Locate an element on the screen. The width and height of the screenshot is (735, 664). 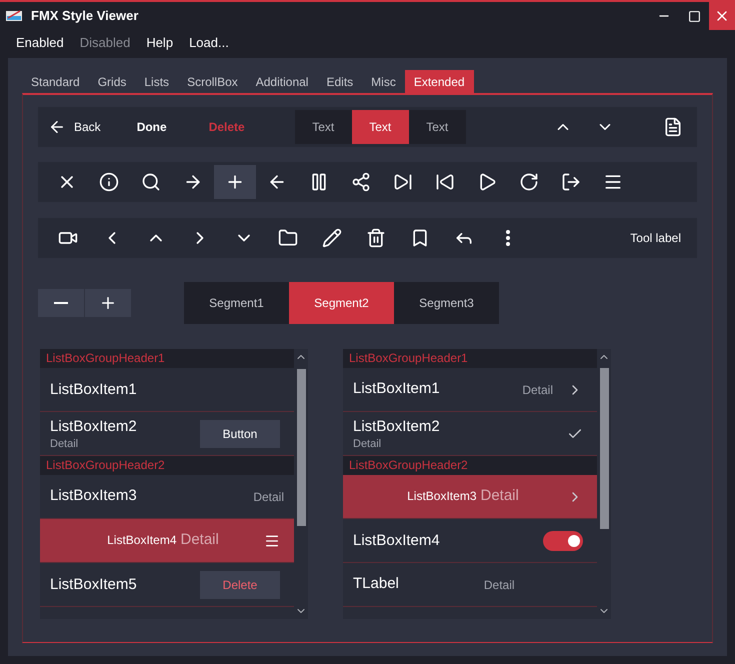
list-item: ListBoxItem1 Detail is located at coordinates (470, 390).